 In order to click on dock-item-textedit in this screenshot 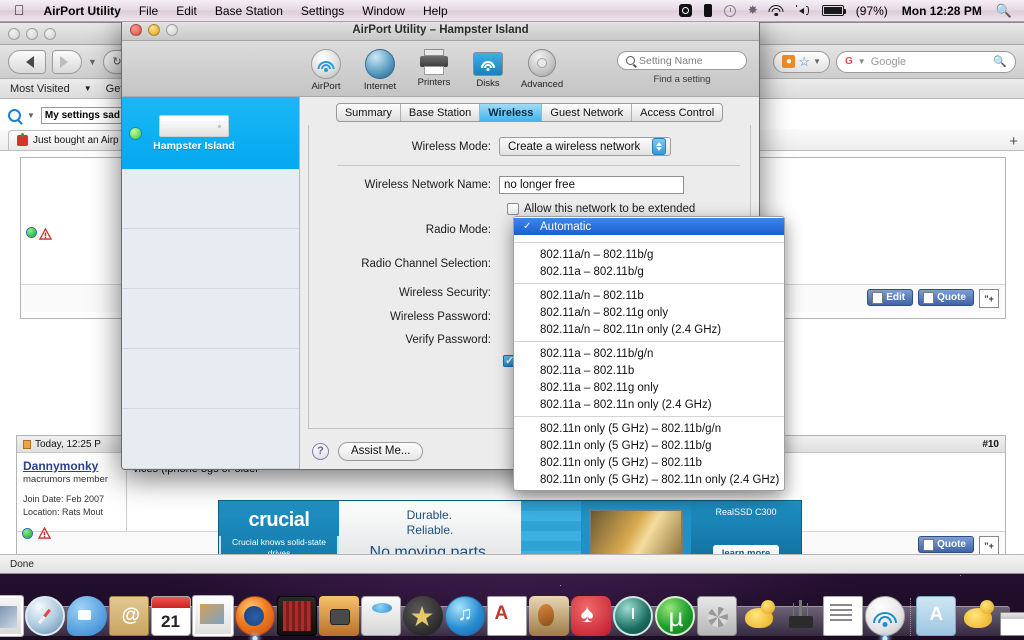, I will do `click(842, 616)`.